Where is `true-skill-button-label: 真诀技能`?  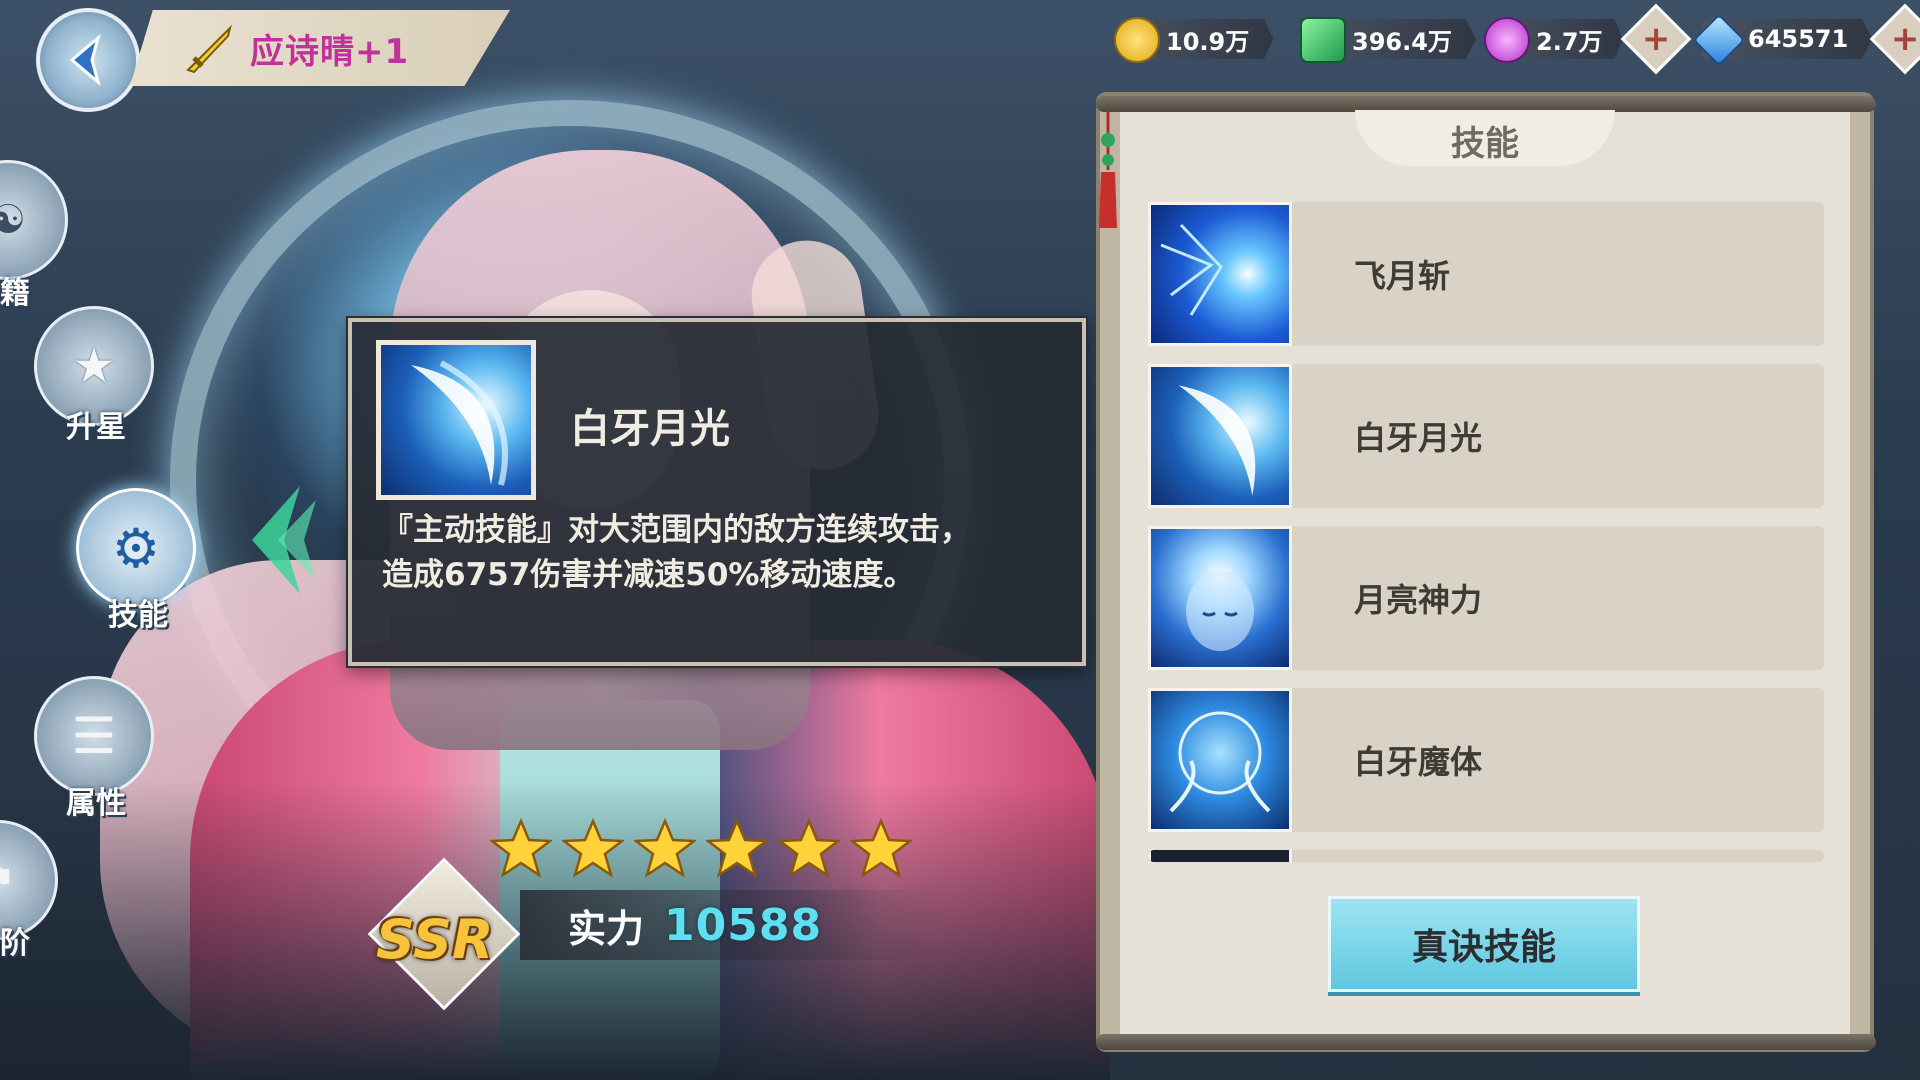
true-skill-button-label: 真诀技能 is located at coordinates (1483, 947).